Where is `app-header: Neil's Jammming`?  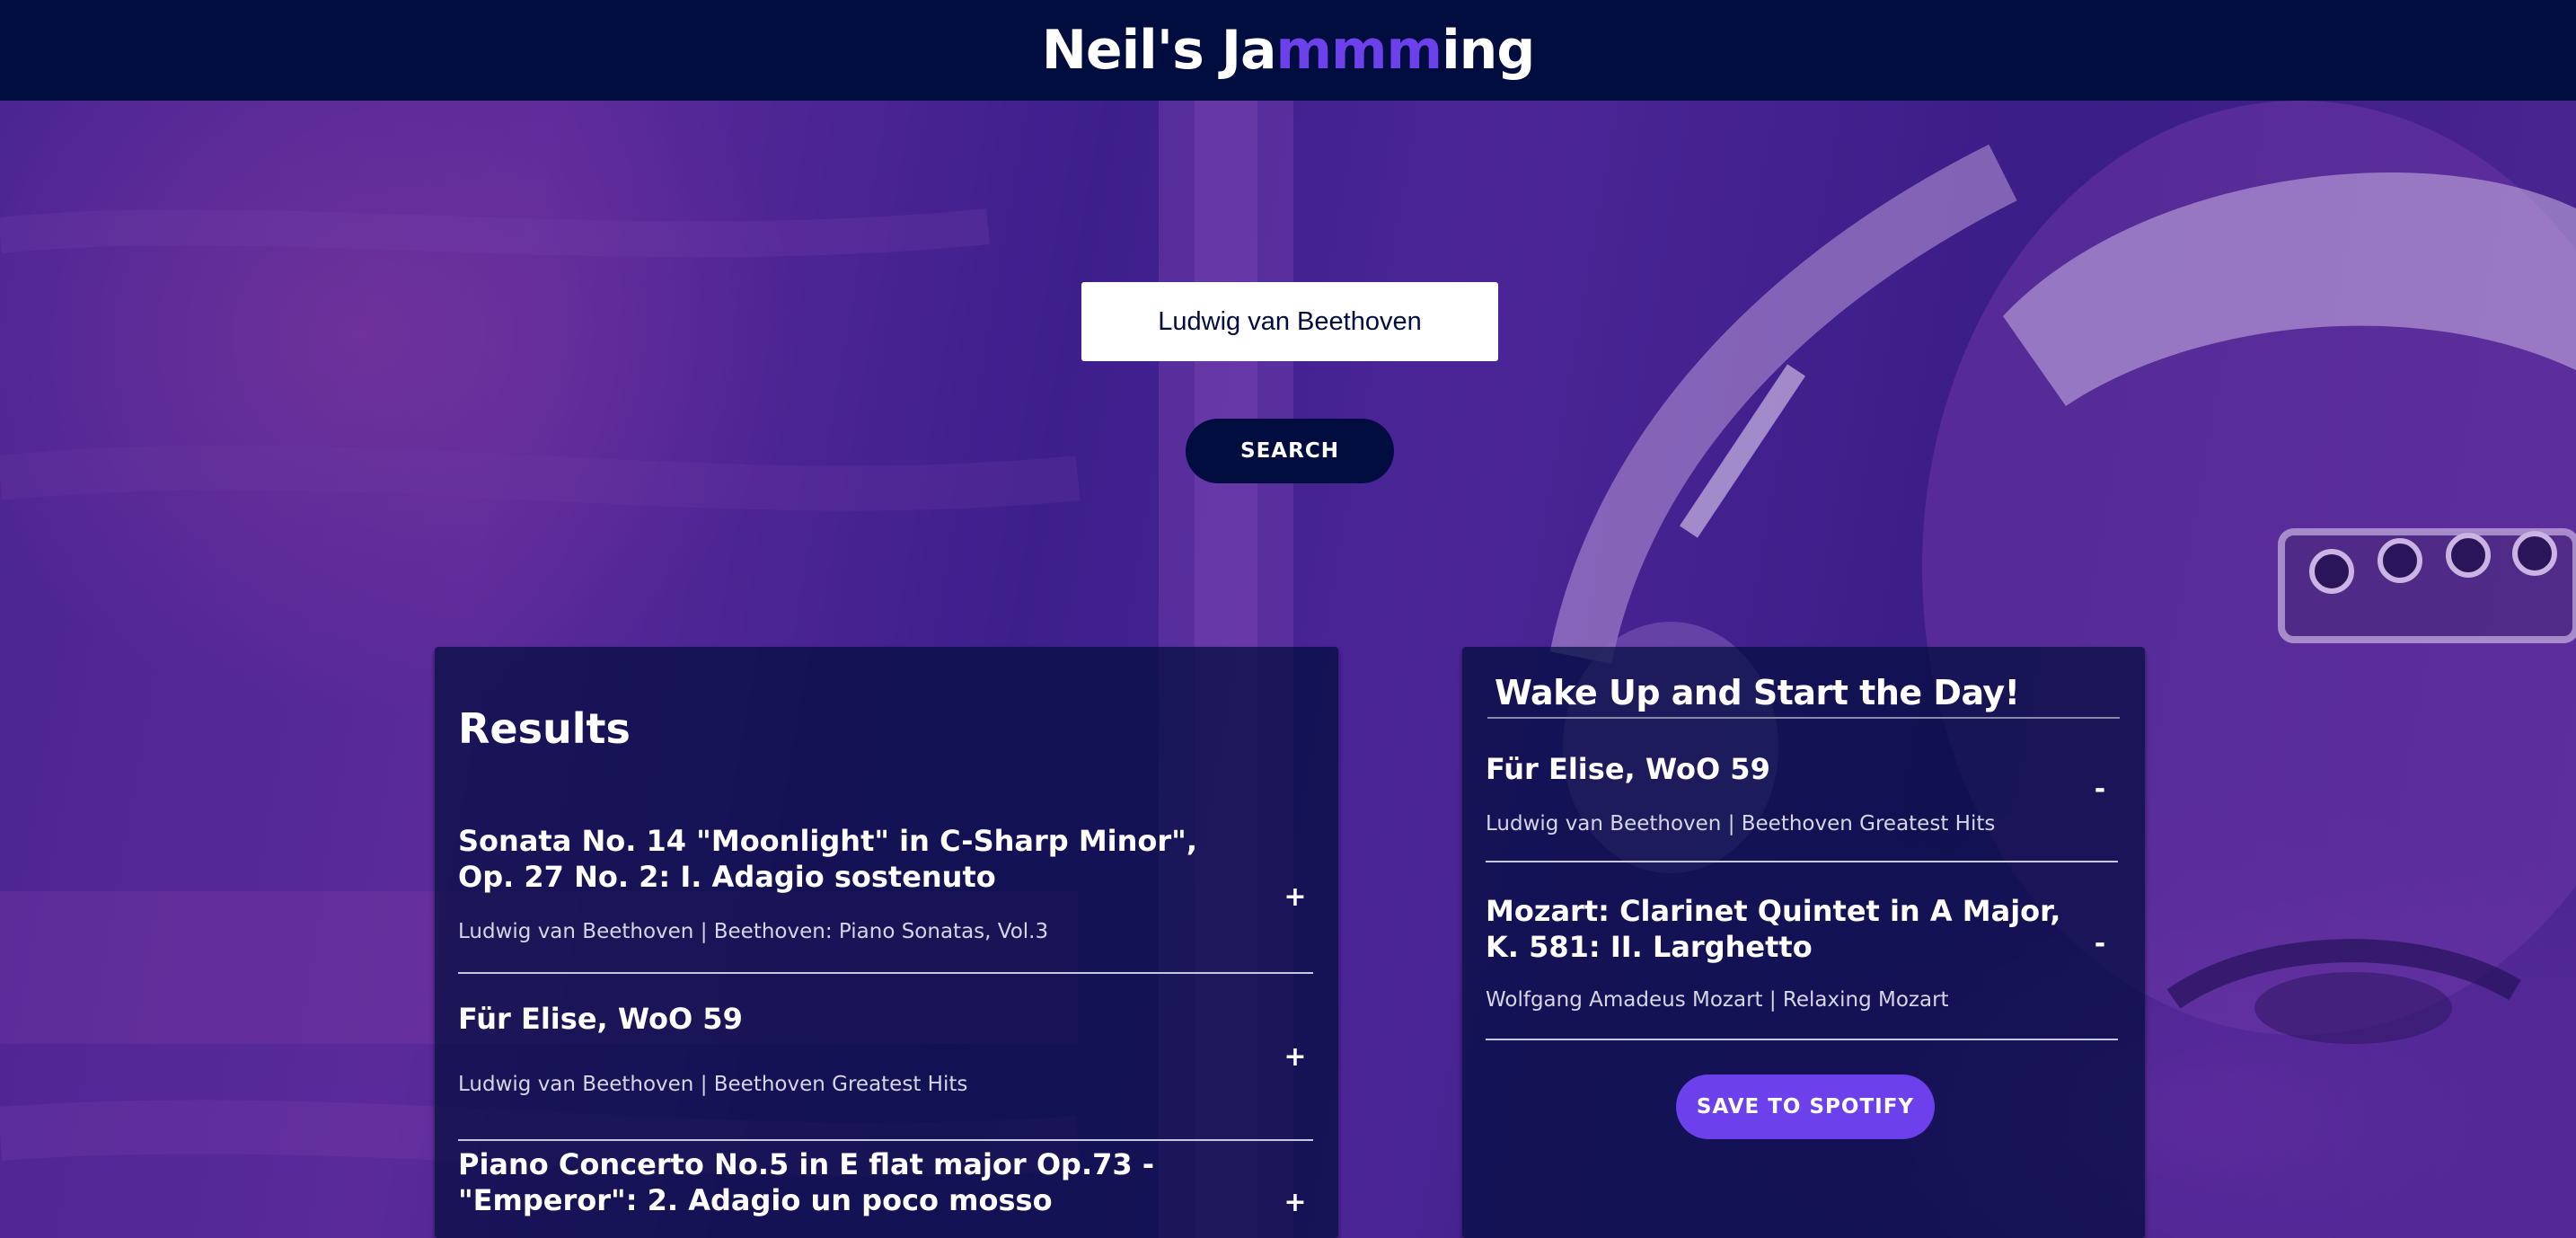 app-header: Neil's Jammming is located at coordinates (1288, 50).